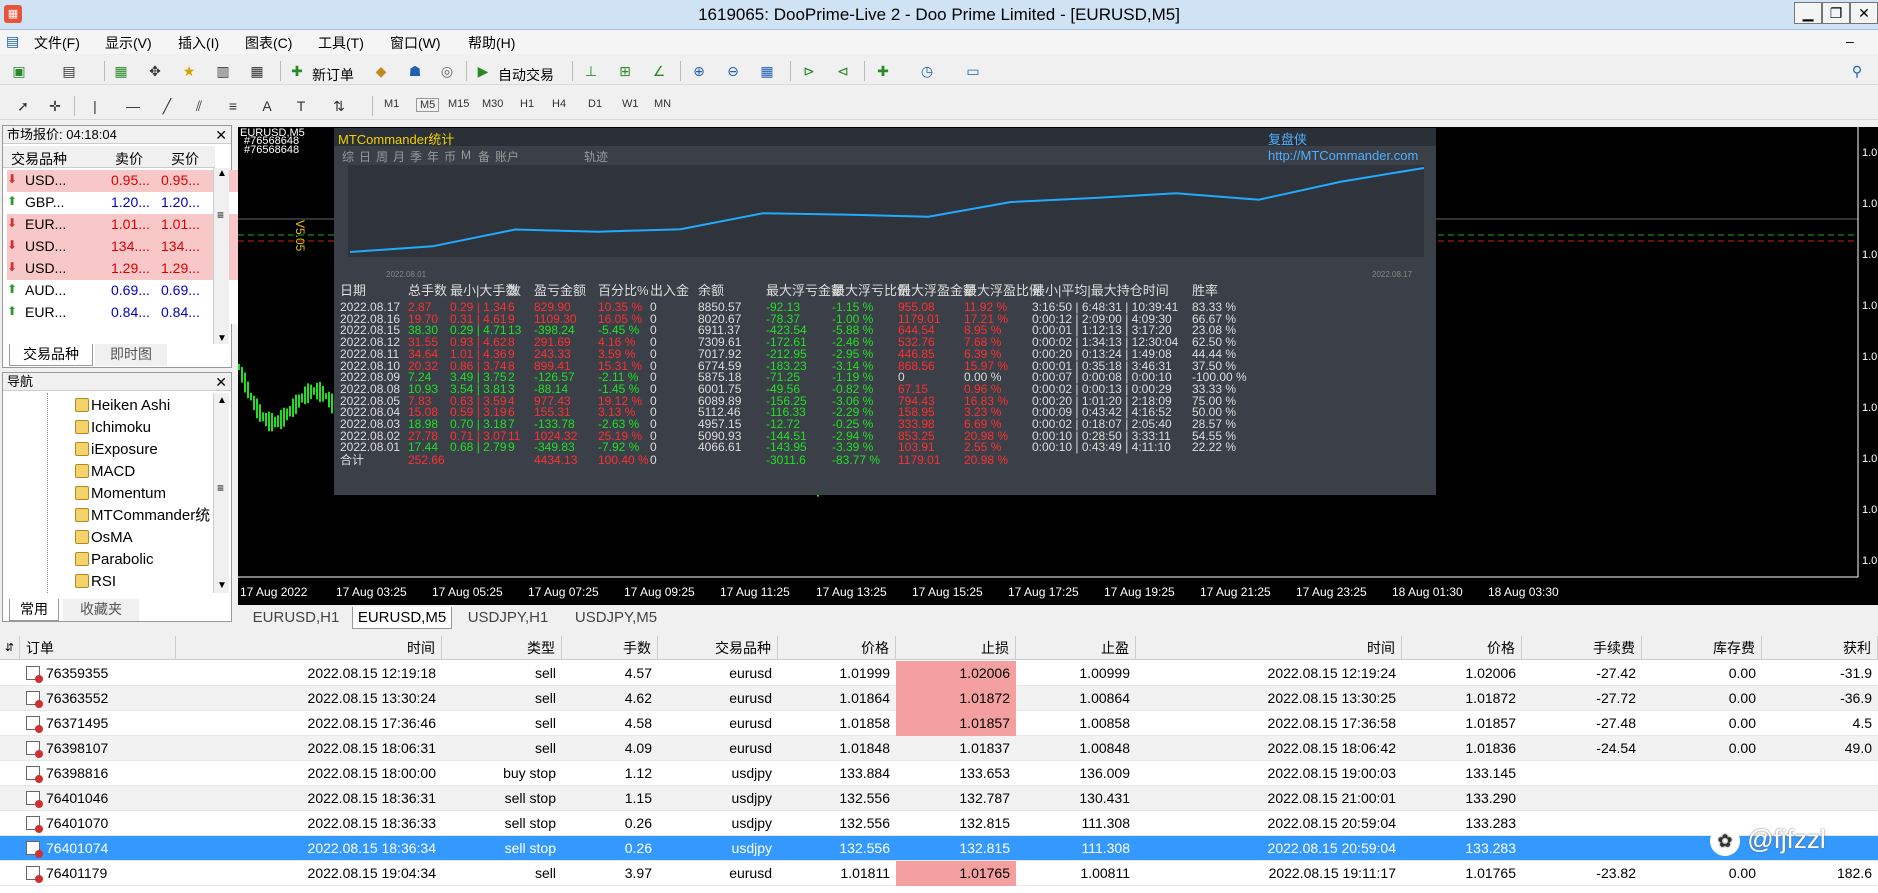  What do you see at coordinates (595, 104) in the screenshot?
I see `tf-d1: D1` at bounding box center [595, 104].